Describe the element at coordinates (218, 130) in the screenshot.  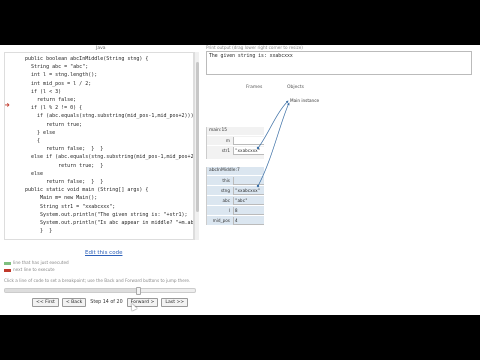
I see `frame-title: main:15` at that location.